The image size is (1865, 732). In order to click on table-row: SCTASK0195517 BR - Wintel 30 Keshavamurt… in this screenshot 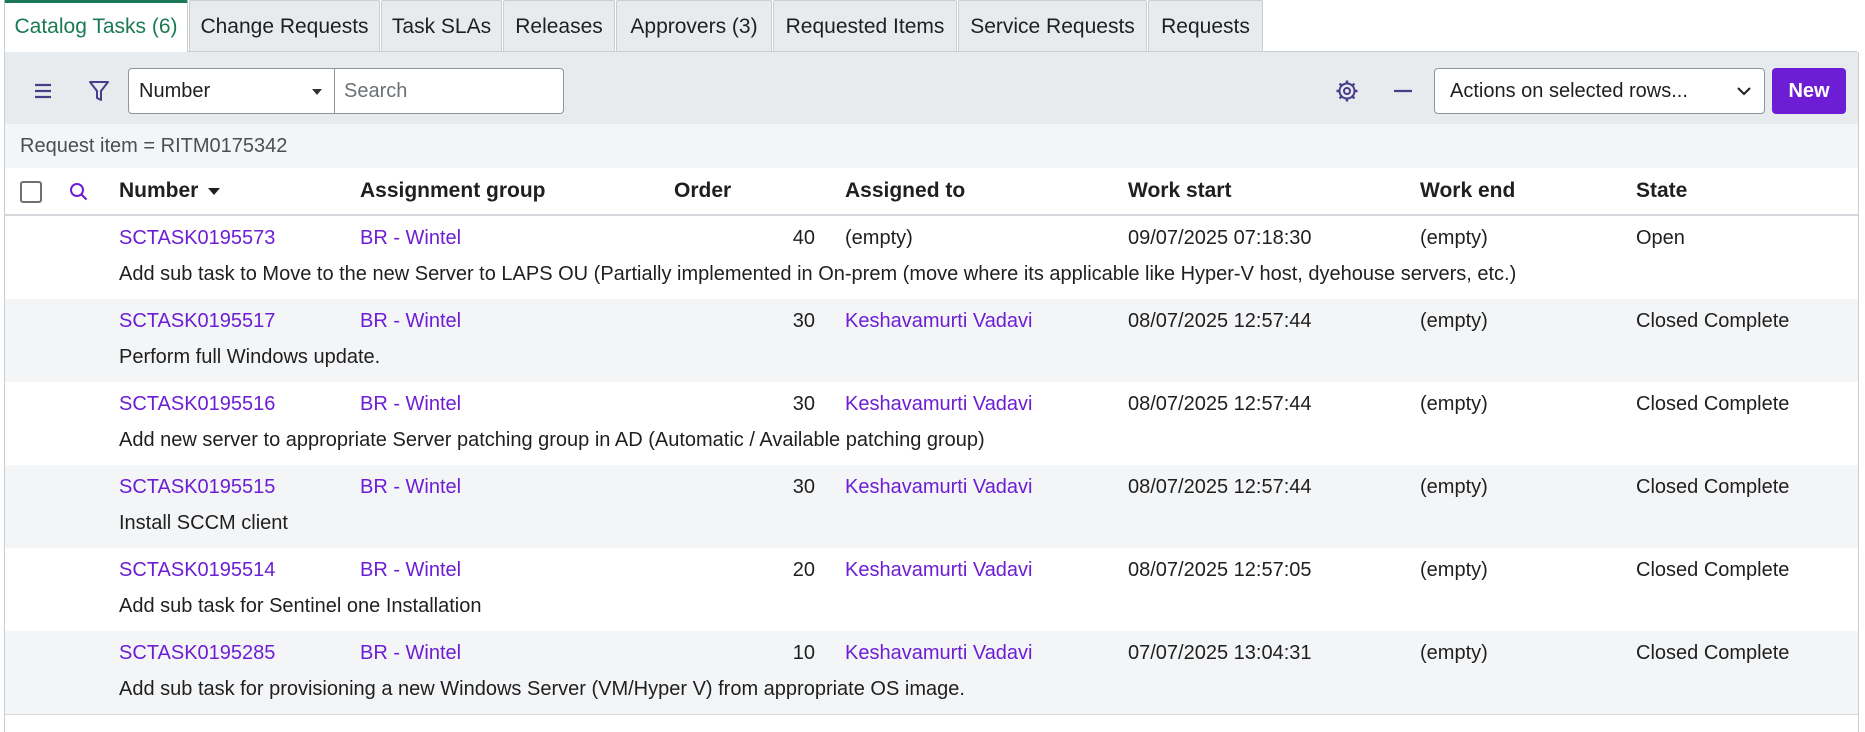, I will do `click(931, 340)`.